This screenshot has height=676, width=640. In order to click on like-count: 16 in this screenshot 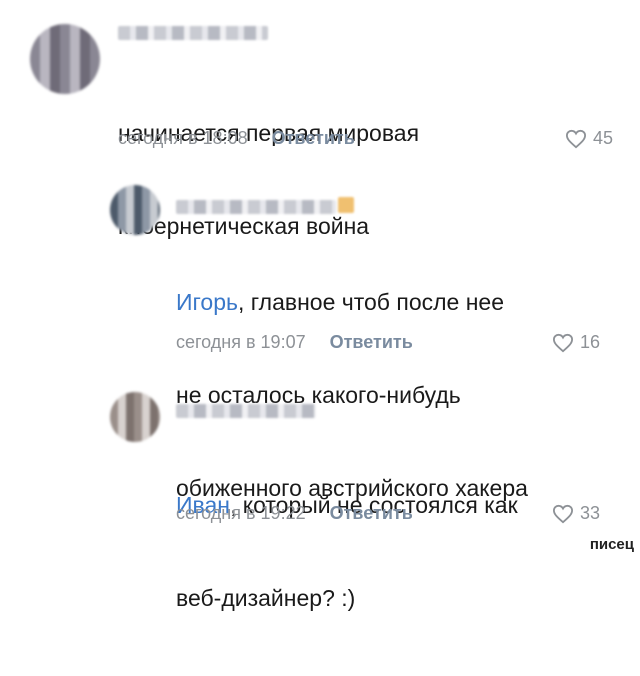, I will do `click(590, 342)`.